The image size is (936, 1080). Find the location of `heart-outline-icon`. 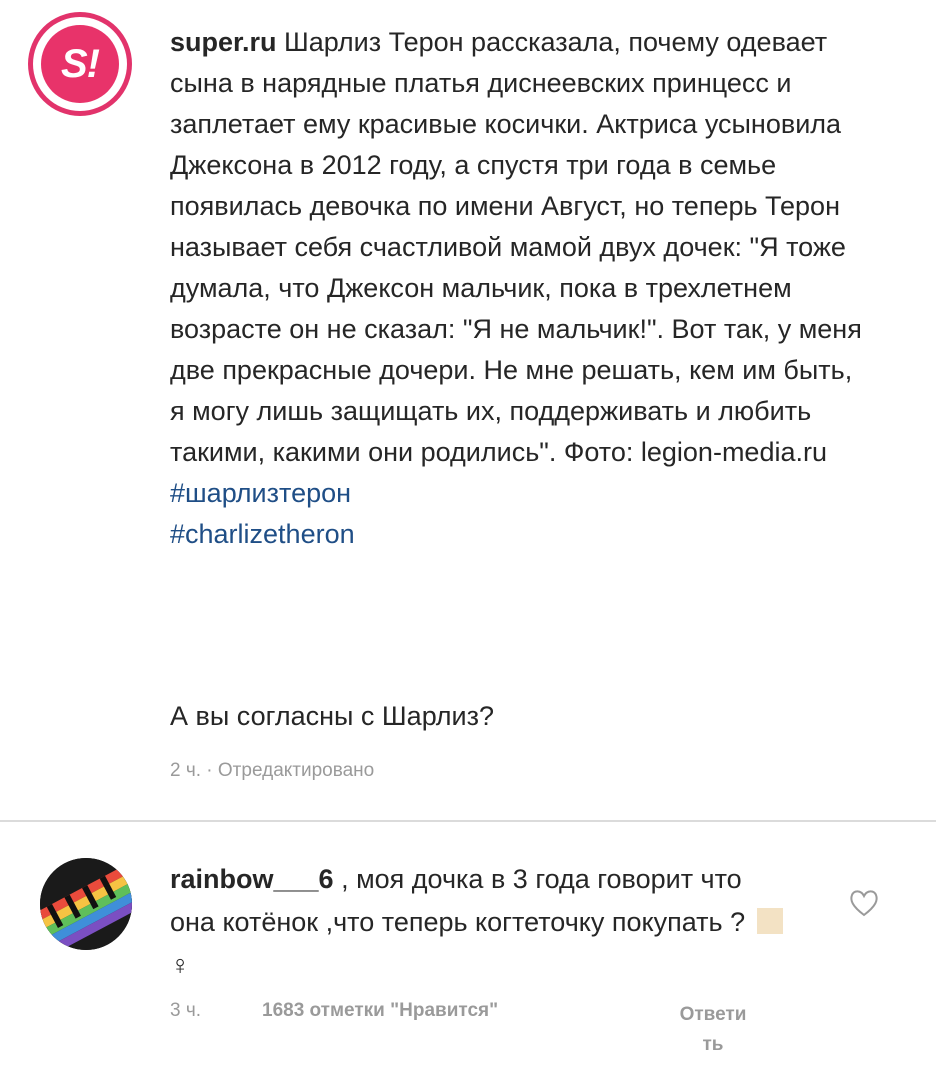

heart-outline-icon is located at coordinates (864, 903).